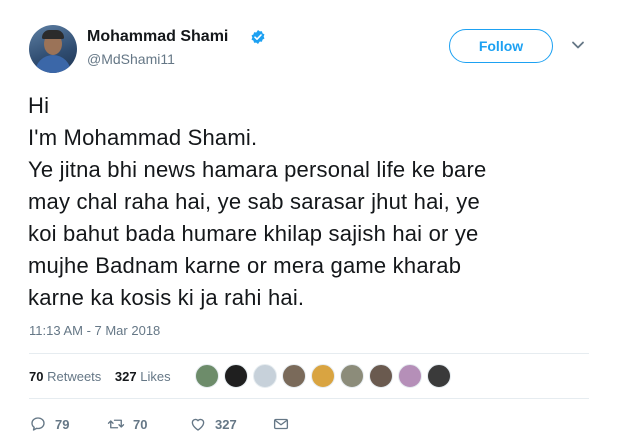 Image resolution: width=625 pixels, height=439 pixels. I want to click on verified-badge-icon, so click(258, 37).